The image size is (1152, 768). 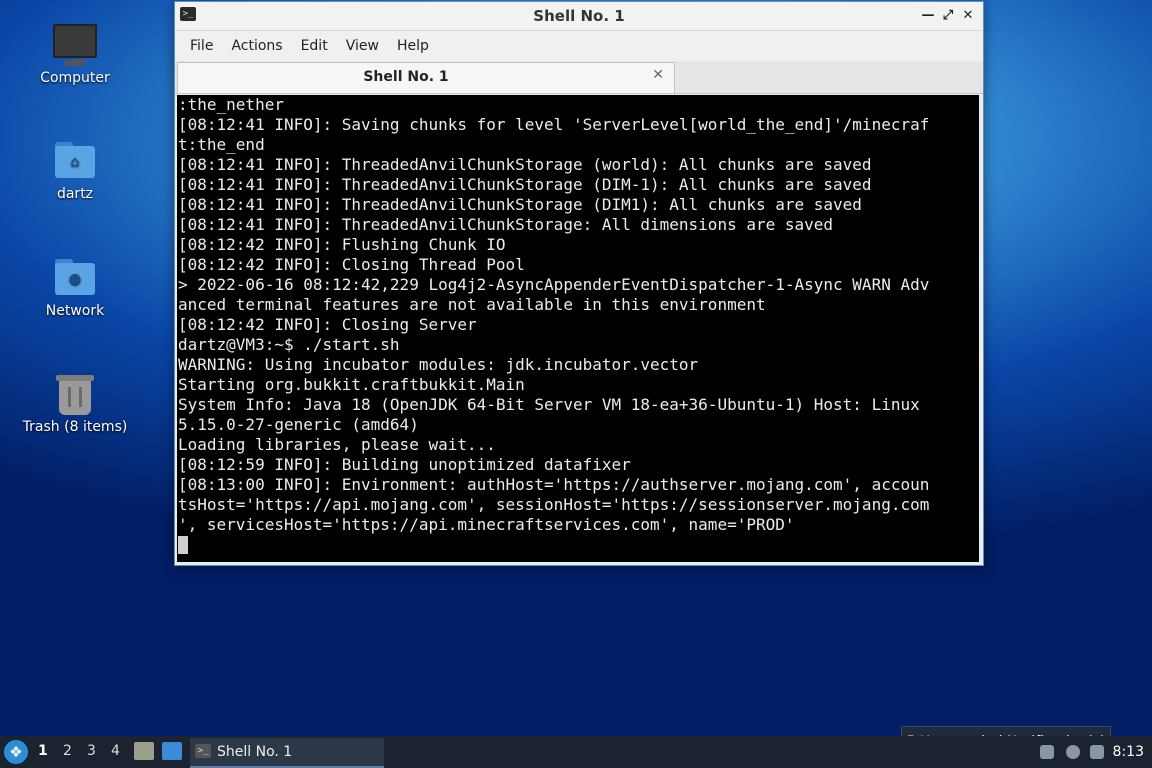 What do you see at coordinates (75, 394) in the screenshot?
I see `trash-icon` at bounding box center [75, 394].